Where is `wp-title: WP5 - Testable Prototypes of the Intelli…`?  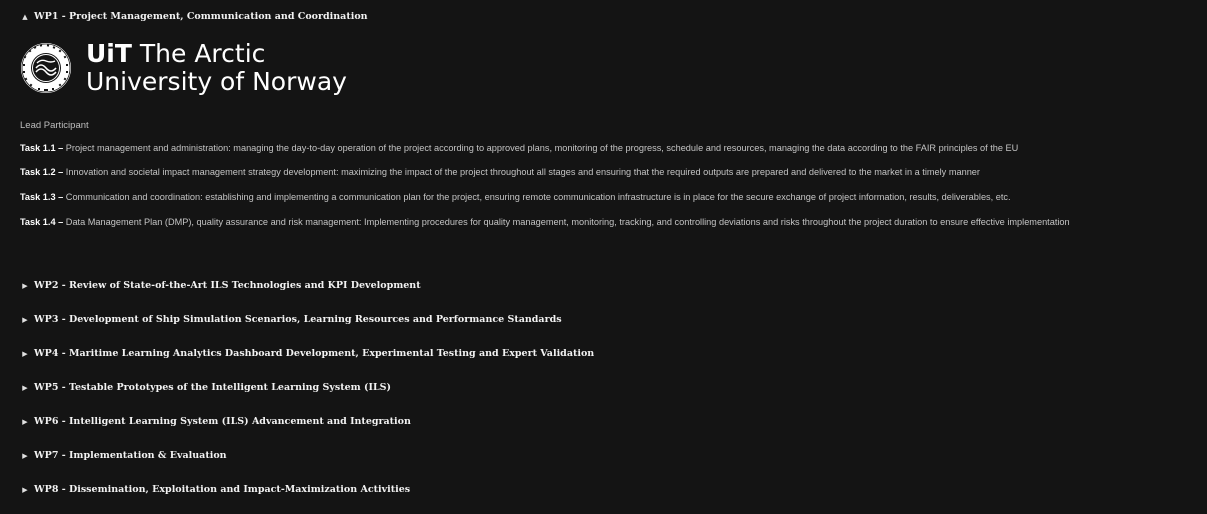
wp-title: WP5 - Testable Prototypes of the Intelli… is located at coordinates (212, 387).